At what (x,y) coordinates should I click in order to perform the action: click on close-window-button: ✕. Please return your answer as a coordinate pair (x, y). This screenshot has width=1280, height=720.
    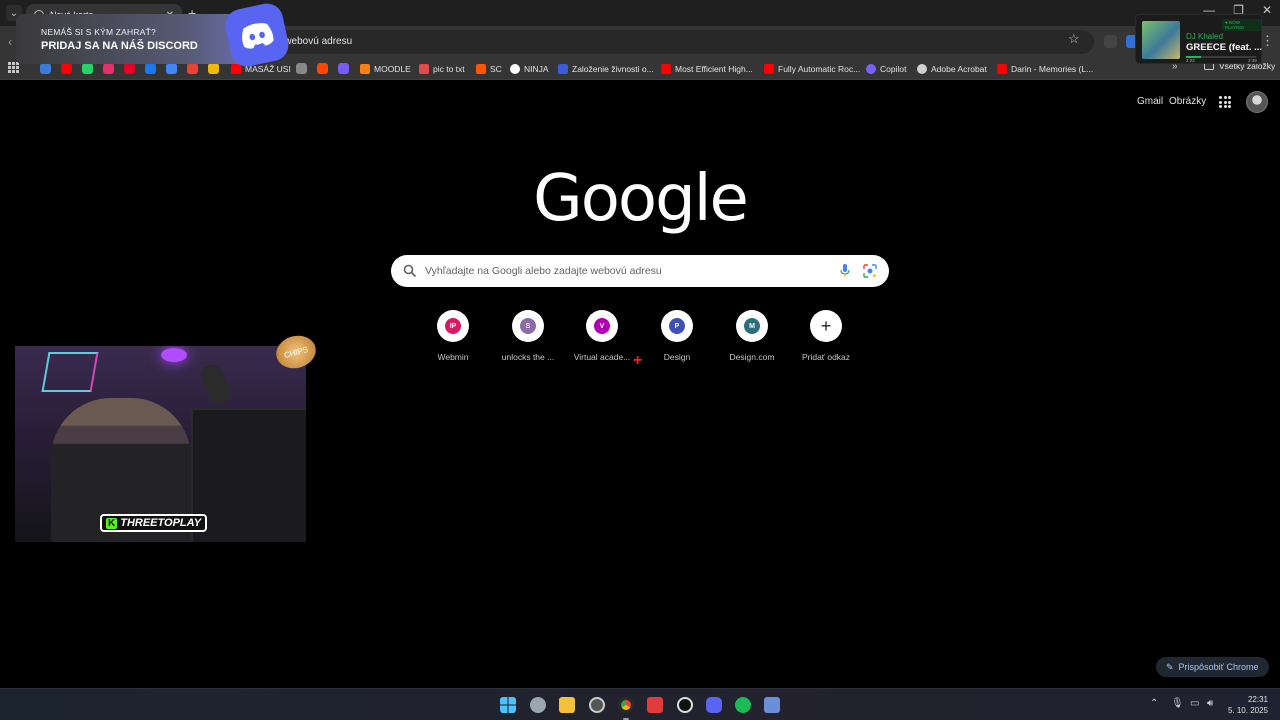
    Looking at the image, I should click on (1267, 10).